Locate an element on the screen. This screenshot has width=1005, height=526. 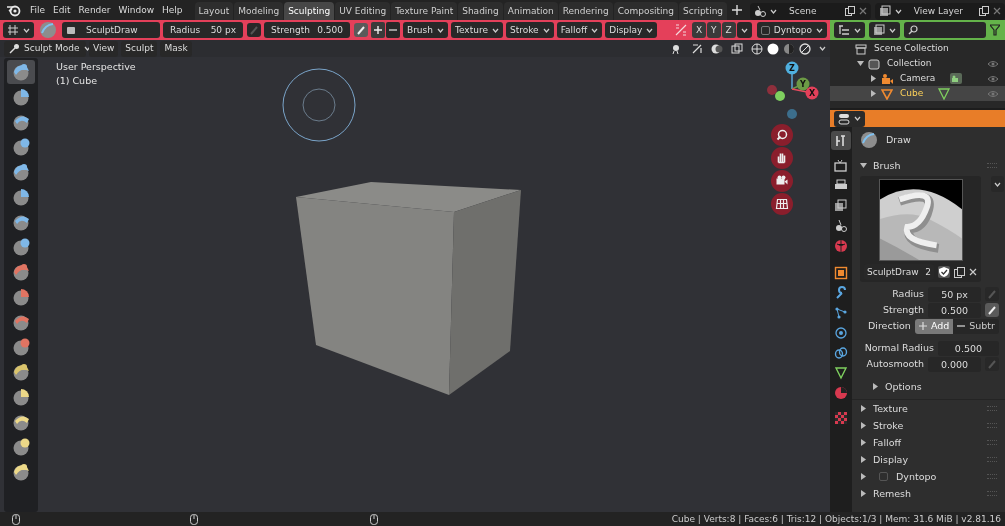
dropdown-button: Brush is located at coordinates (425, 30).